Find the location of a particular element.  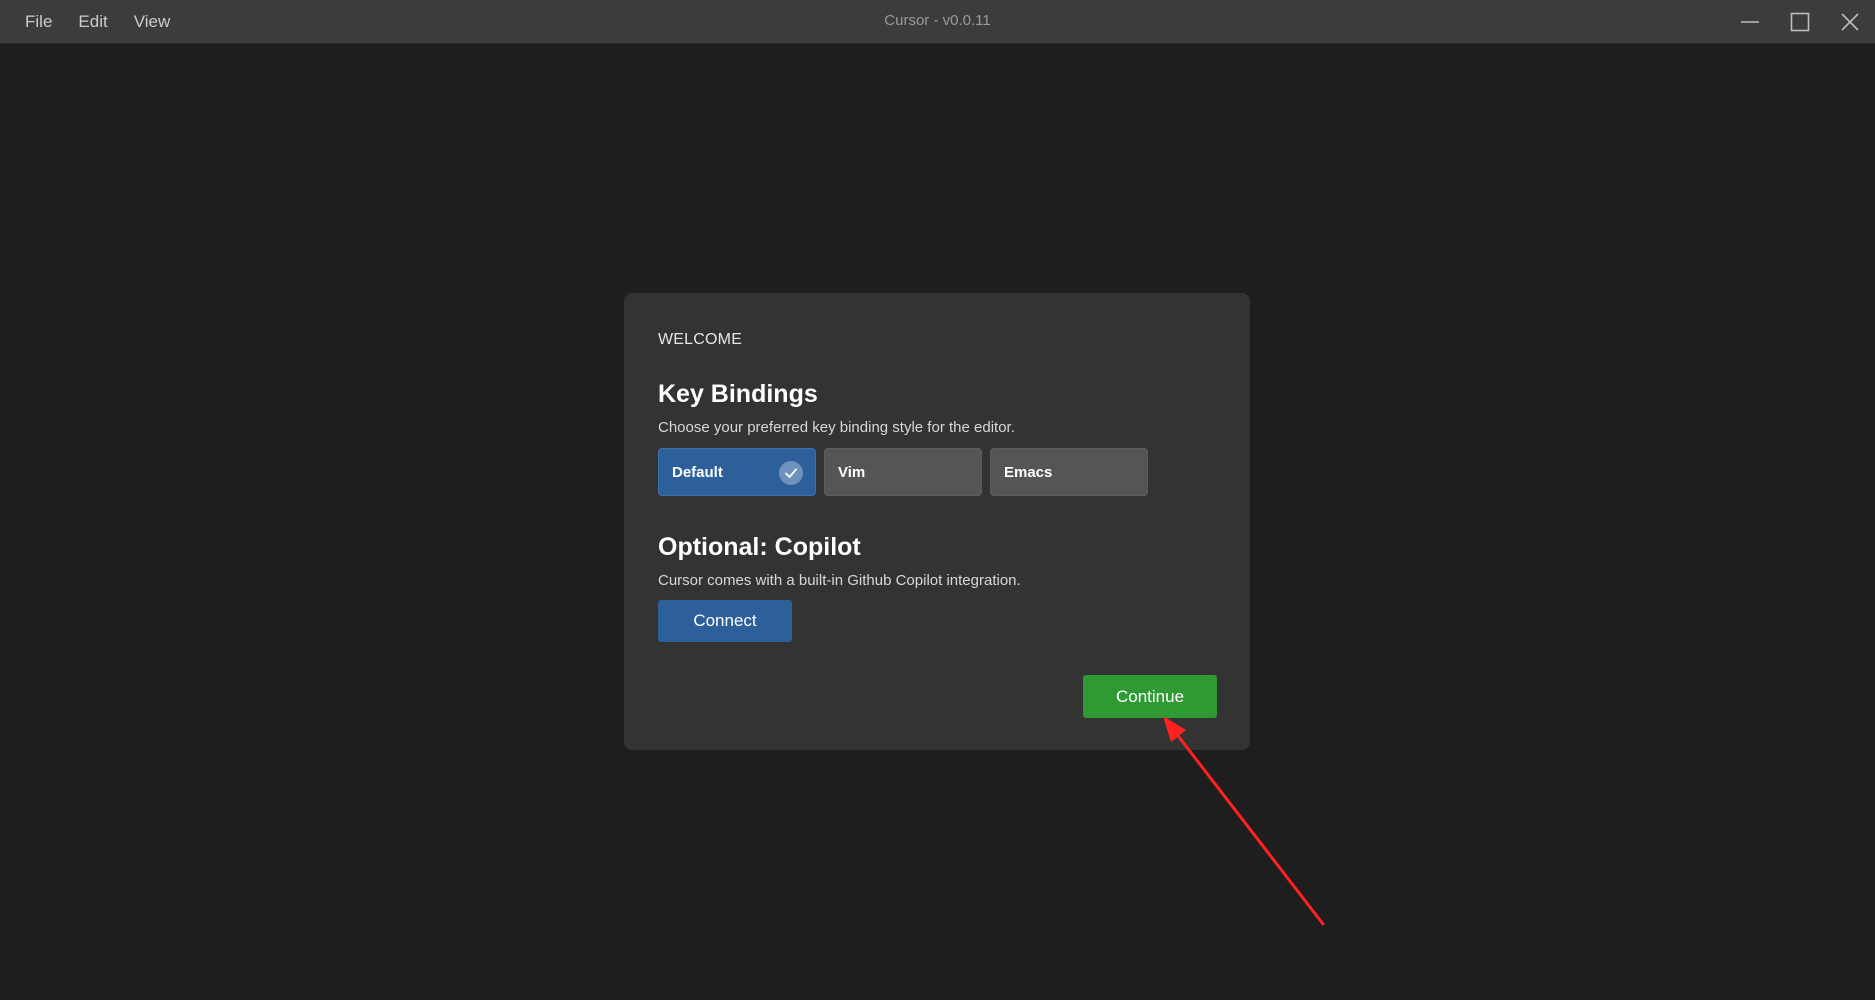

key-binding-options: Default Vim Emacs is located at coordinates (903, 472).